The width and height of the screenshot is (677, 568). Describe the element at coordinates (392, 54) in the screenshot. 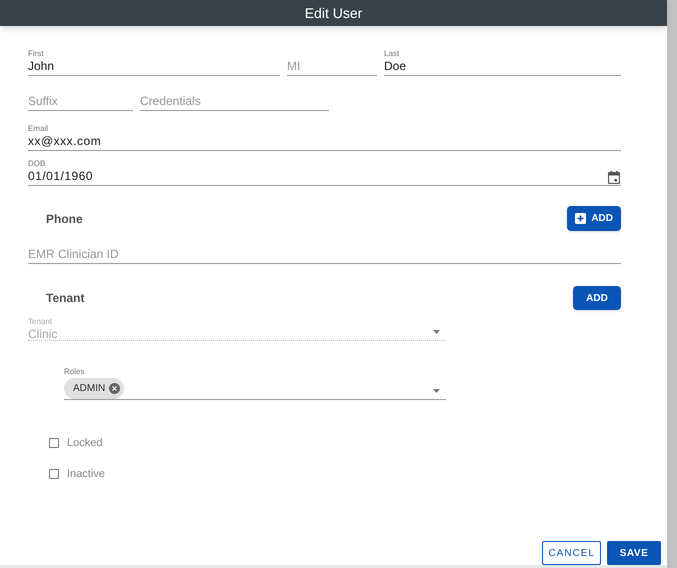

I see `field-label: Last` at that location.